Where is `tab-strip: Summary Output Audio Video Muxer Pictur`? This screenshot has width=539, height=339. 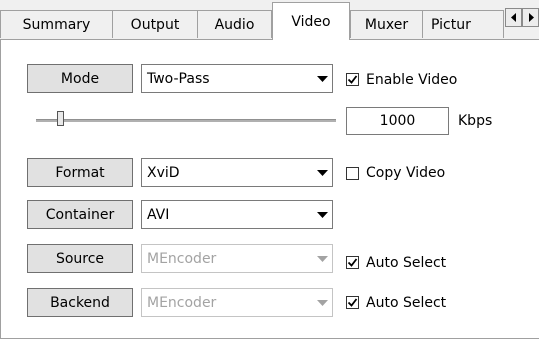
tab-strip: Summary Output Audio Video Muxer Pictur is located at coordinates (269, 20).